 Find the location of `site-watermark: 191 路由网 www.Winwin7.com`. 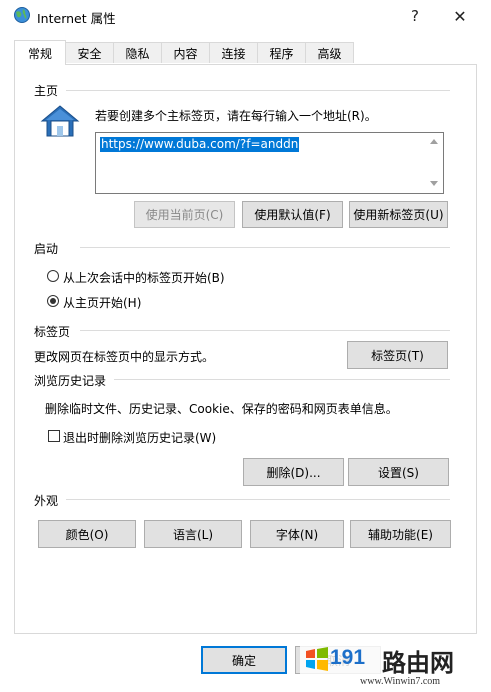

site-watermark: 191 路由网 www.Winwin7.com is located at coordinates (395, 666).